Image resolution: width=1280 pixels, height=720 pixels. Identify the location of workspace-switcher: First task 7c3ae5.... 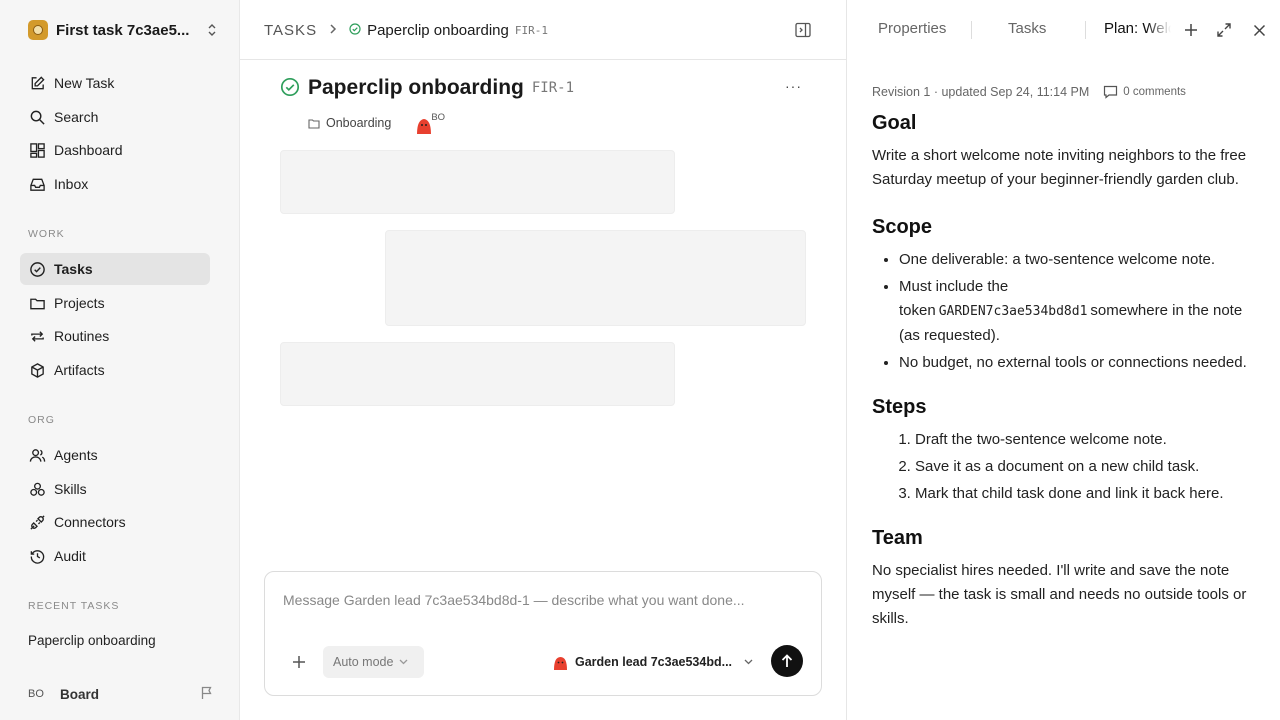
(123, 30).